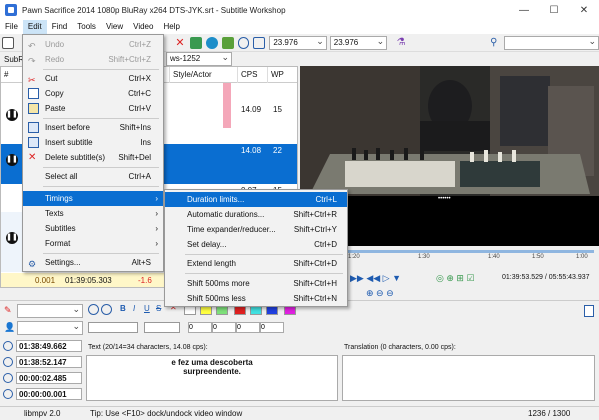 The image size is (599, 420). Describe the element at coordinates (93, 176) in the screenshot. I see `menu-item-select-all: Select all Ctrl+A` at that location.